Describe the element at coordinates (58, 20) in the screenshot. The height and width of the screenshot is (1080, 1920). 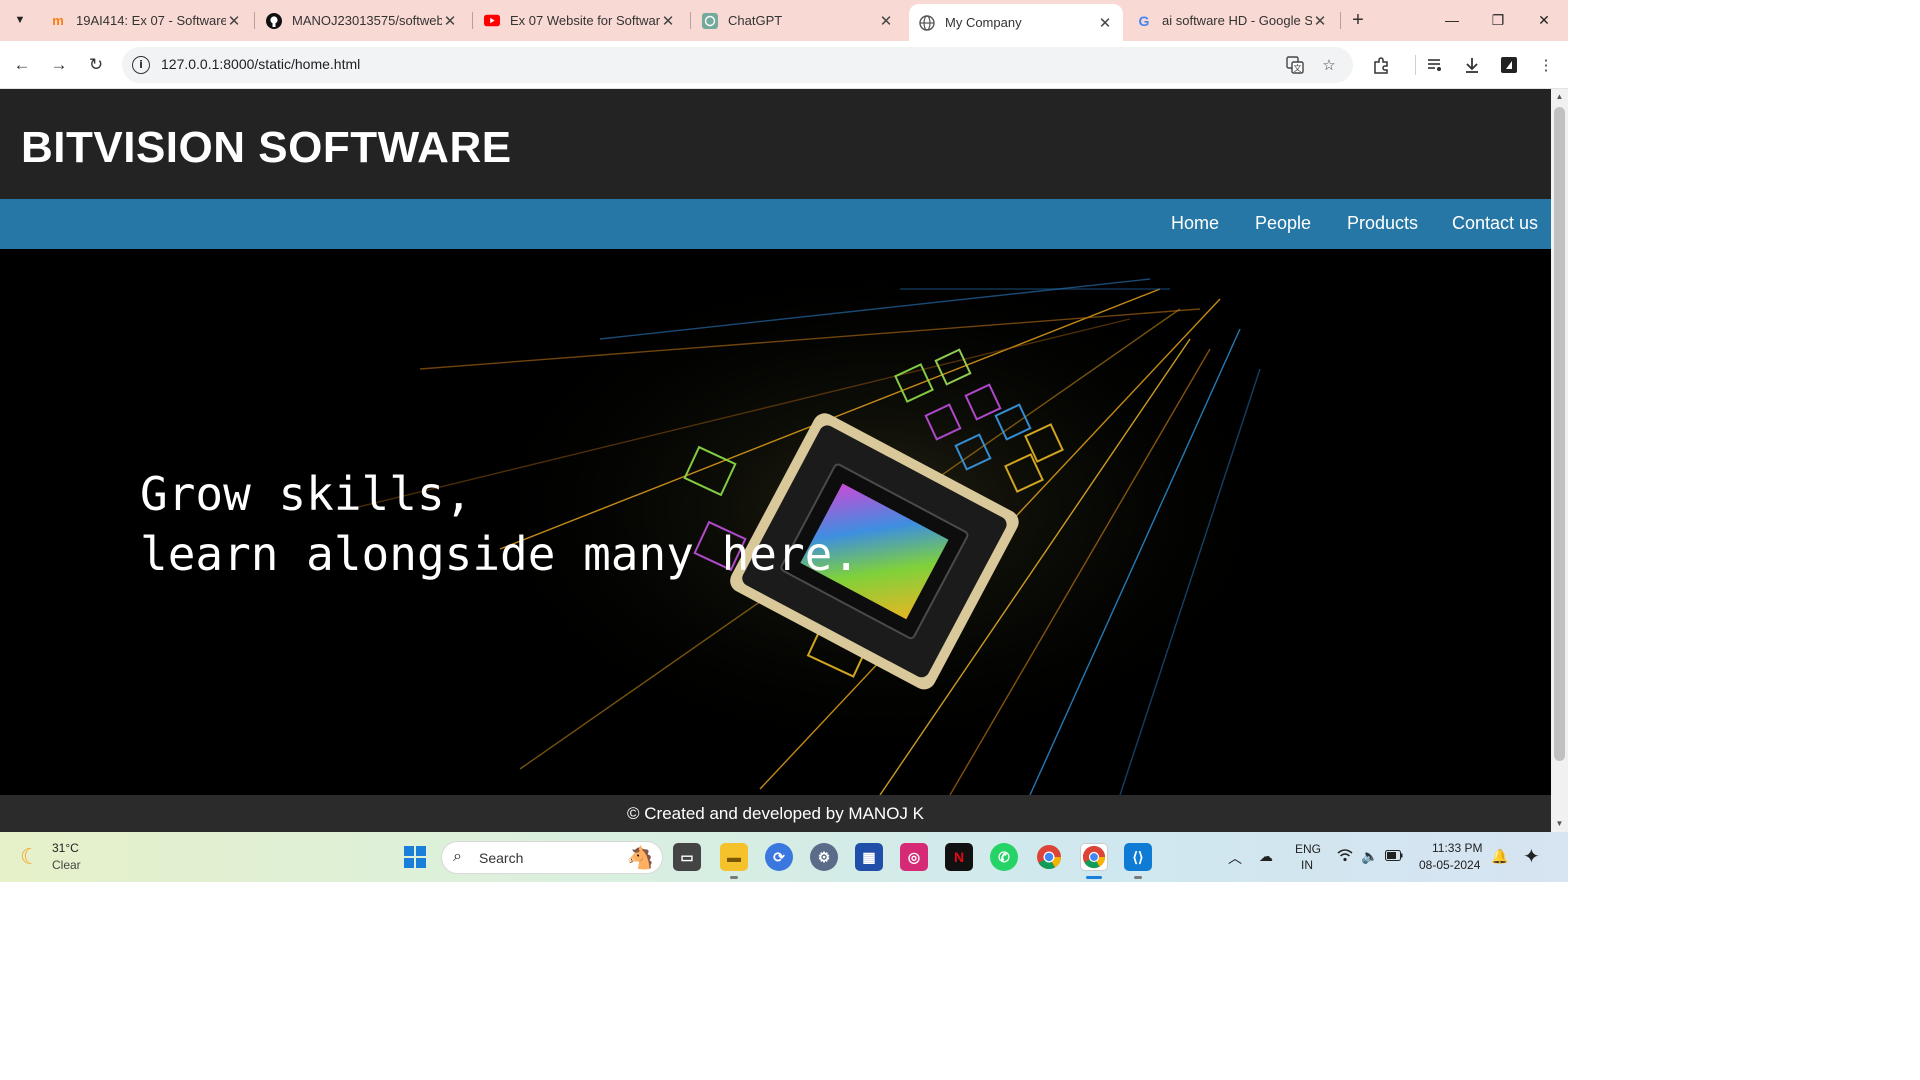
I see `moodle-icon: m` at that location.